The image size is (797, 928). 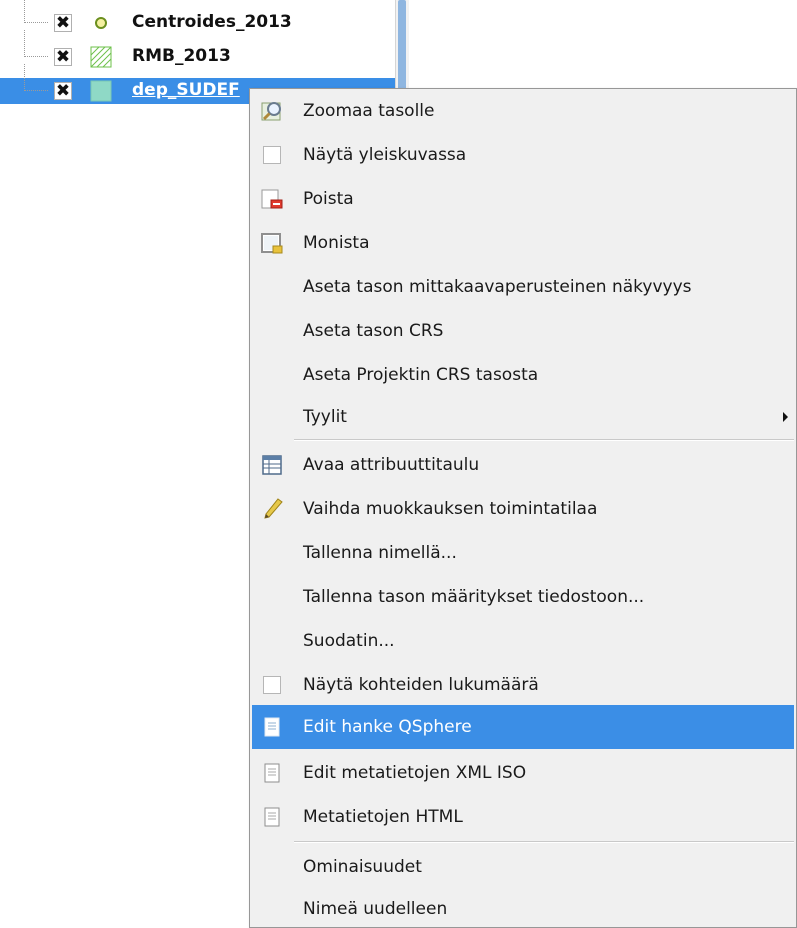 I want to click on layer-row-centroides: ✖ Centroides_2013, so click(x=197, y=18).